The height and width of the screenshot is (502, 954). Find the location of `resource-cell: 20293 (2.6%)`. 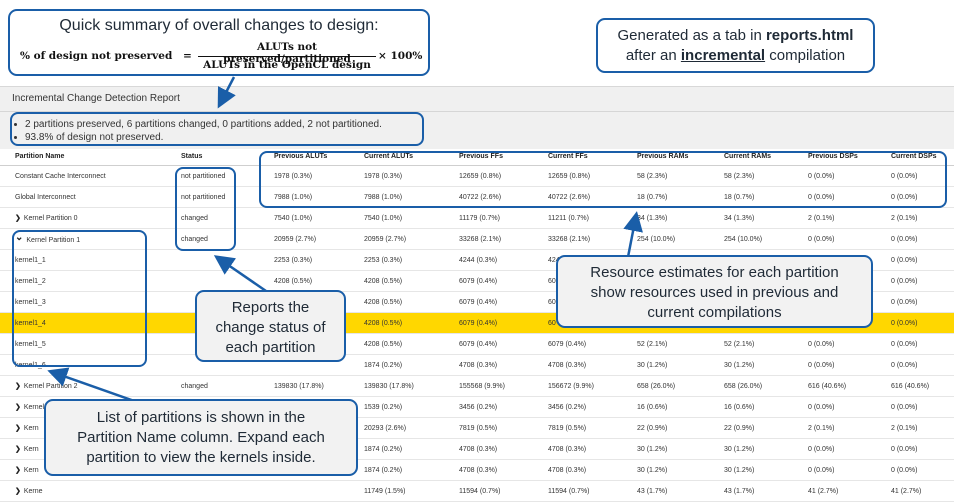

resource-cell: 20293 (2.6%) is located at coordinates (411, 428).